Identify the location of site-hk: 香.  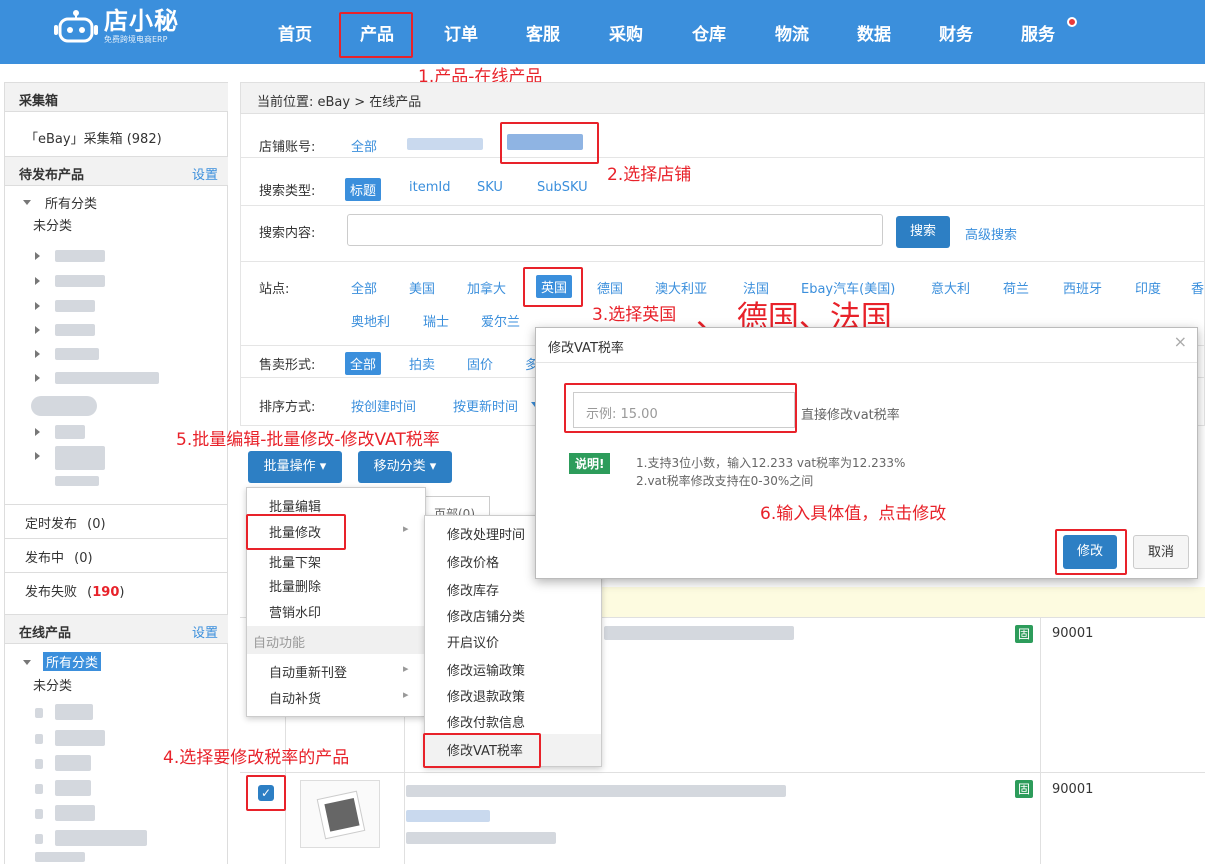
(1197, 287).